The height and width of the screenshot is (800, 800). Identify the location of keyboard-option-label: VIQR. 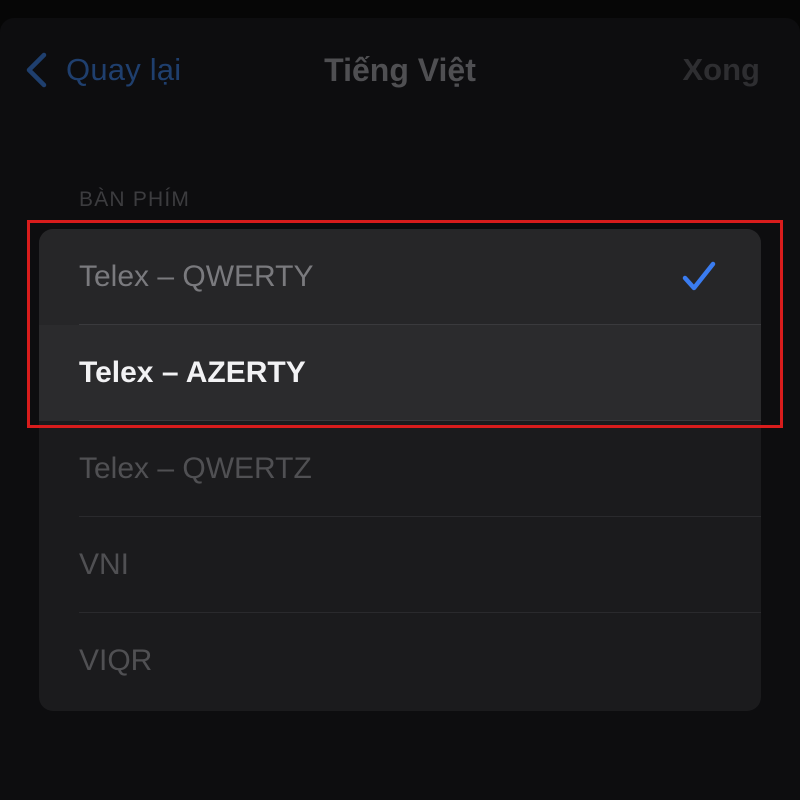
(116, 660).